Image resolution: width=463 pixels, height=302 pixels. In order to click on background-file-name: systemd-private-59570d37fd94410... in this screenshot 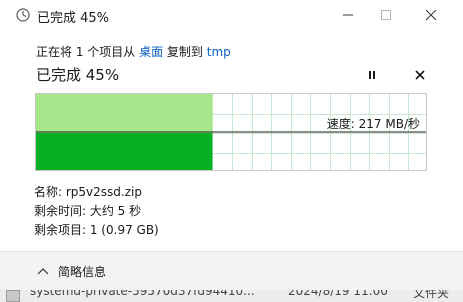, I will do `click(142, 294)`.